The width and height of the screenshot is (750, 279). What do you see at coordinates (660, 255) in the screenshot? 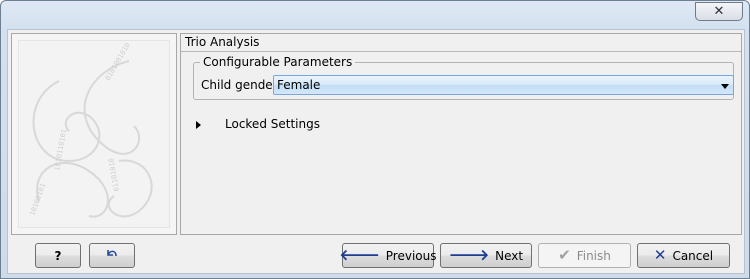
I see `x-icon: ✕` at bounding box center [660, 255].